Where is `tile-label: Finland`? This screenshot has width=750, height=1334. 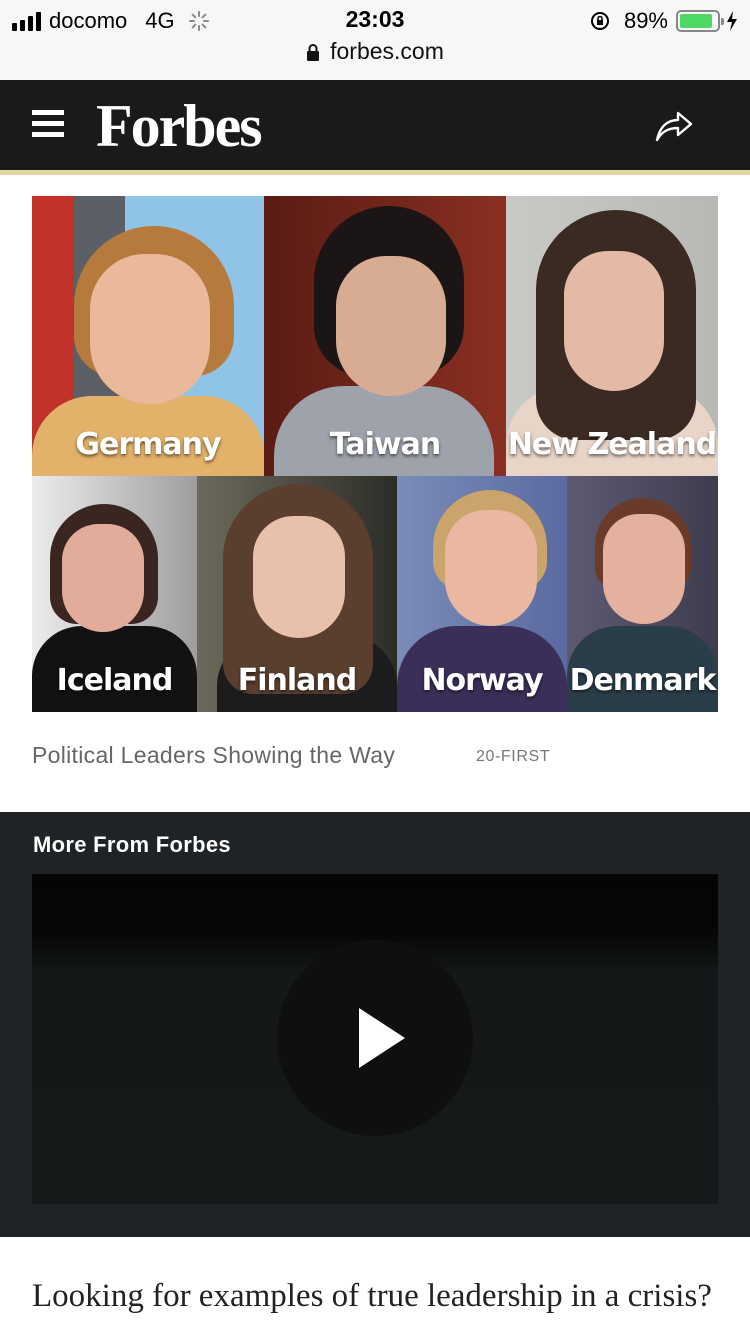 tile-label: Finland is located at coordinates (297, 680).